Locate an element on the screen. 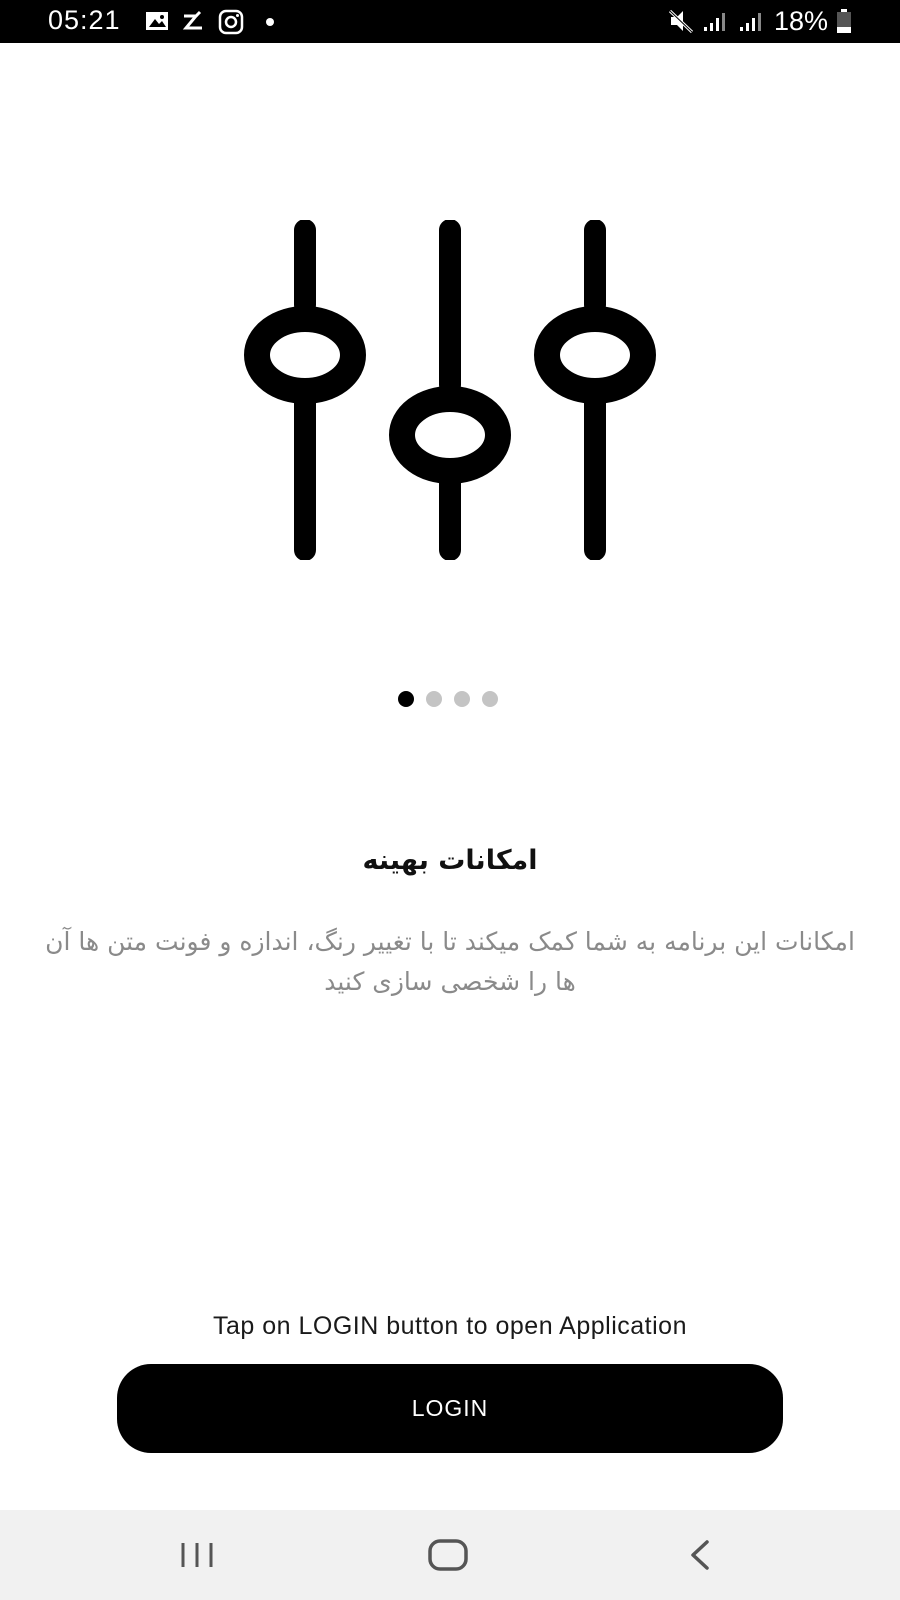 This screenshot has width=900, height=1600. login-button: LOGIN is located at coordinates (450, 1408).